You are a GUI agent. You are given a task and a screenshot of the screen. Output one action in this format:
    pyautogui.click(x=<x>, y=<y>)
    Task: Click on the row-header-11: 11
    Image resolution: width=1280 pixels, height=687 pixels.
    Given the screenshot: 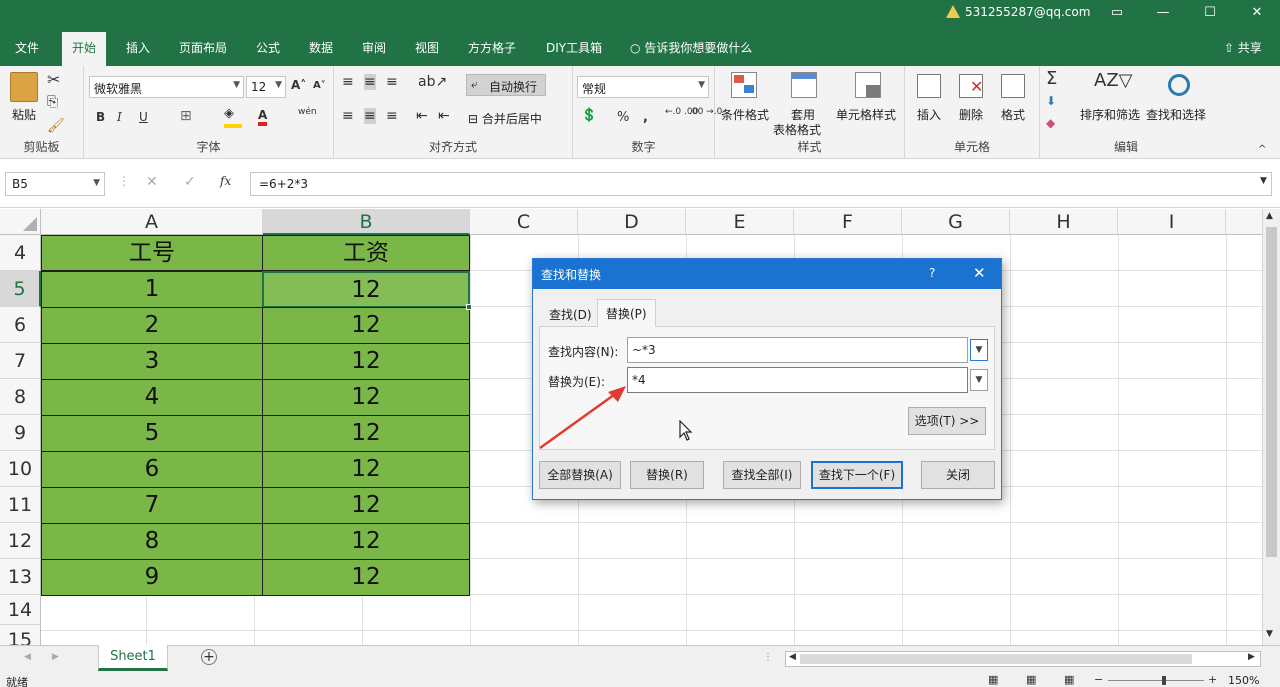 What is the action you would take?
    pyautogui.click(x=20, y=505)
    